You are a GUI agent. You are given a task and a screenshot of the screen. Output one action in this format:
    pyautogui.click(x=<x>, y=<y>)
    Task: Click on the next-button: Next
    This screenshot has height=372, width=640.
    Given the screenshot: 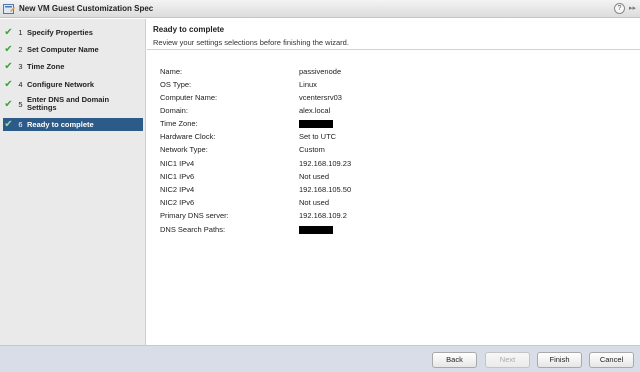 What is the action you would take?
    pyautogui.click(x=507, y=360)
    